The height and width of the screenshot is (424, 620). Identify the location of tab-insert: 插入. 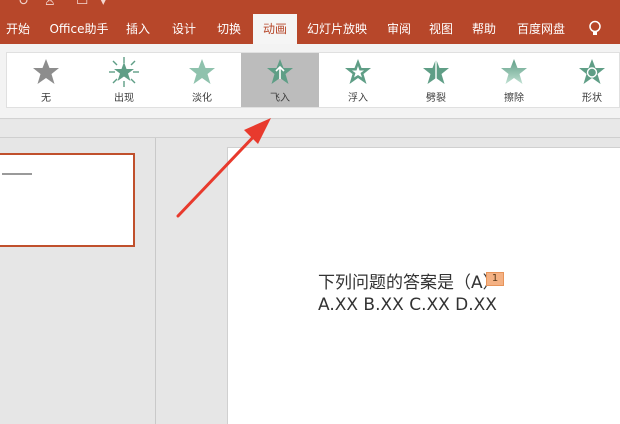
(138, 29).